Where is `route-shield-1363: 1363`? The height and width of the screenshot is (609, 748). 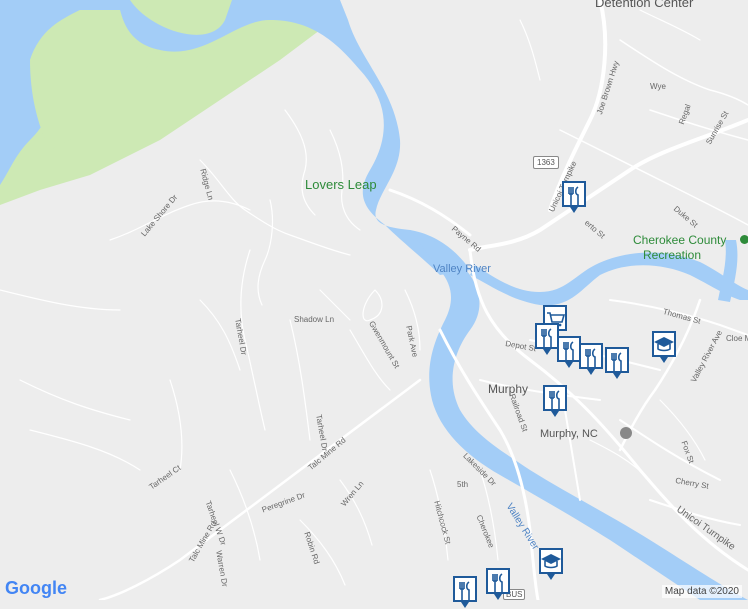 route-shield-1363: 1363 is located at coordinates (546, 162).